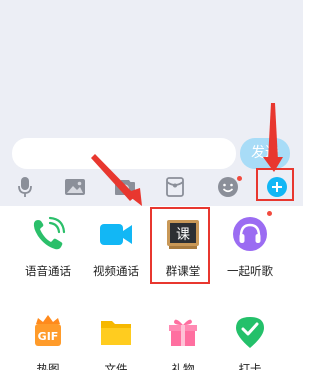  What do you see at coordinates (273, 137) in the screenshot?
I see `arrow-to-plus` at bounding box center [273, 137].